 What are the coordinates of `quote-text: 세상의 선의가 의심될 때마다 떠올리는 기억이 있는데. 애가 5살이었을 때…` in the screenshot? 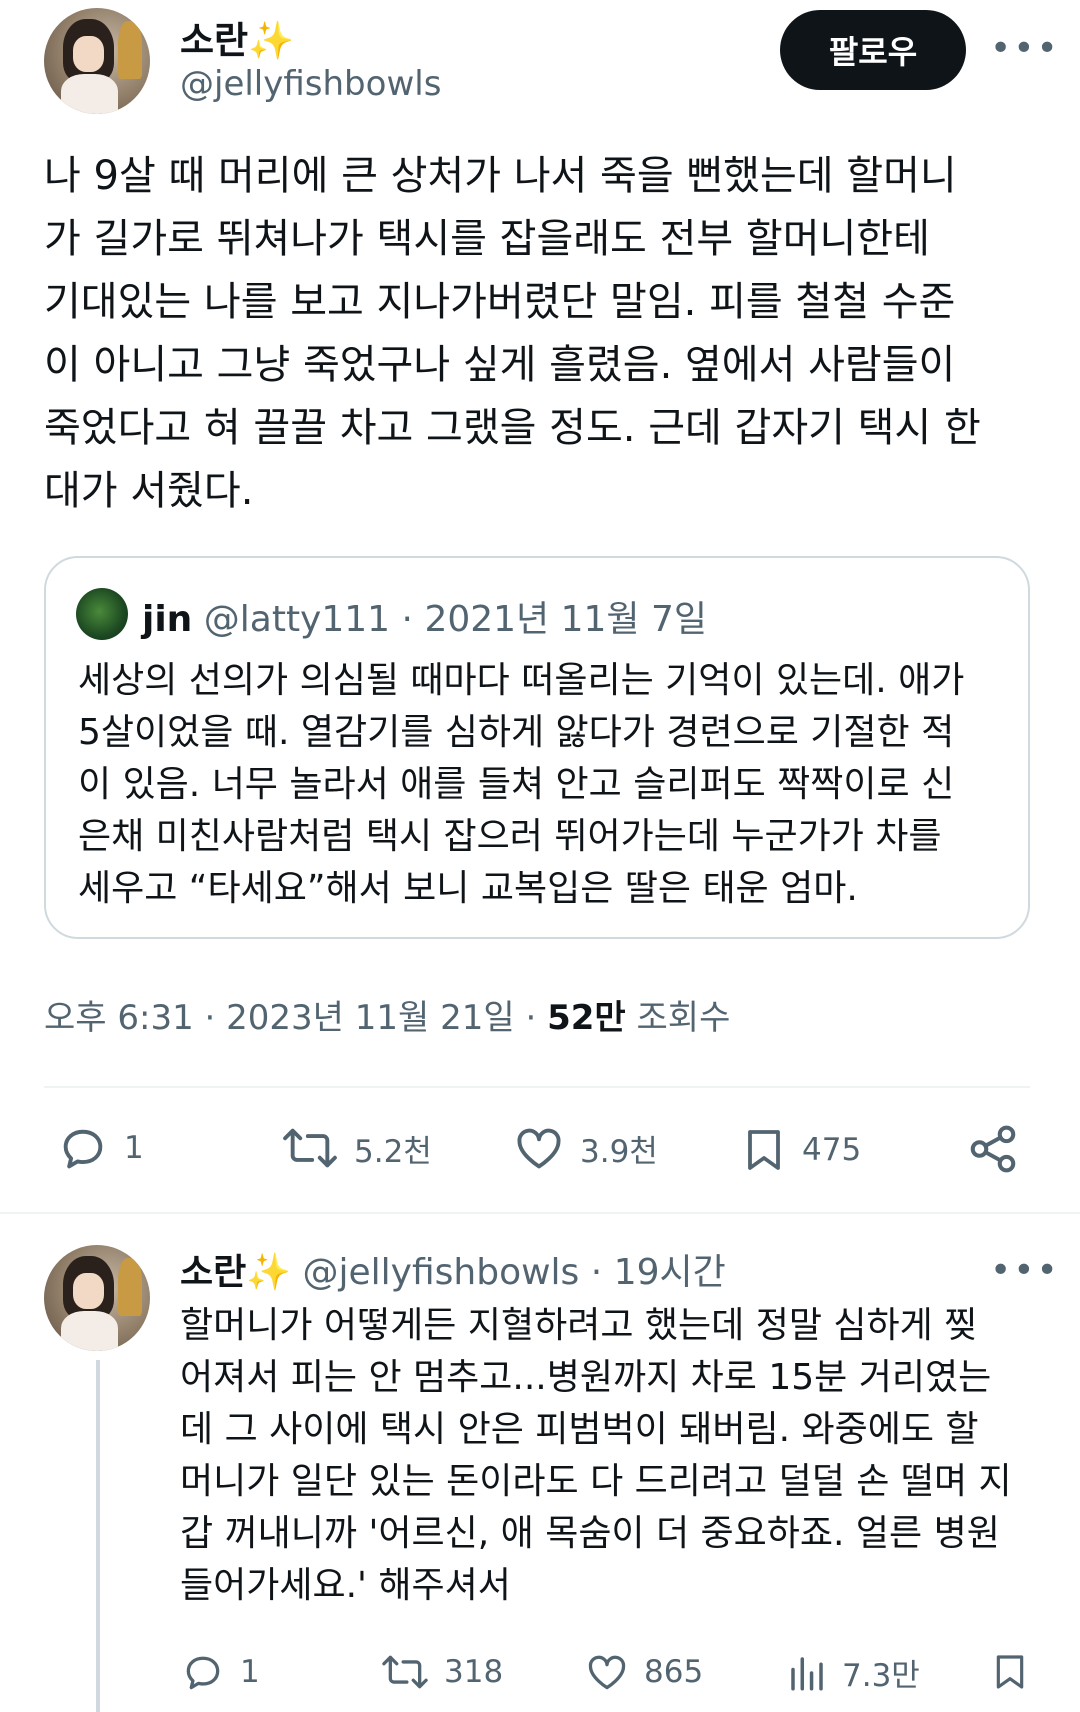 It's located at (548, 785).